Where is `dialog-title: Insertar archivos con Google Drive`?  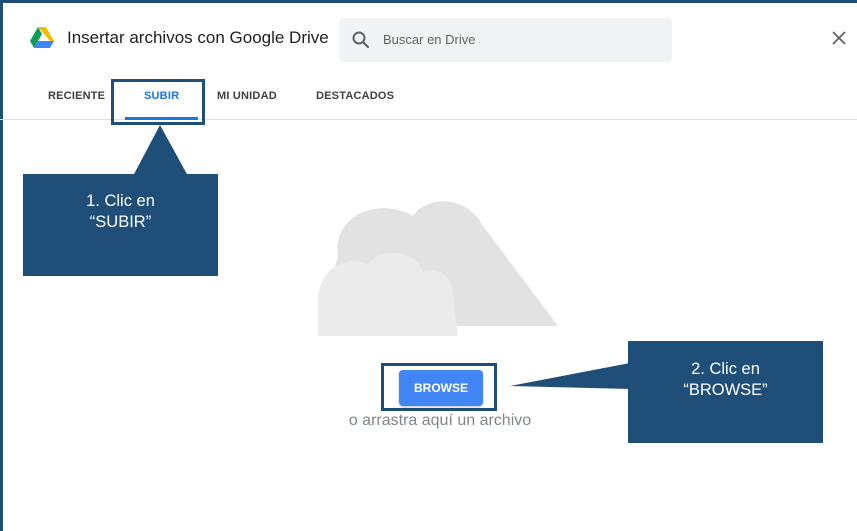 dialog-title: Insertar archivos con Google Drive is located at coordinates (198, 37).